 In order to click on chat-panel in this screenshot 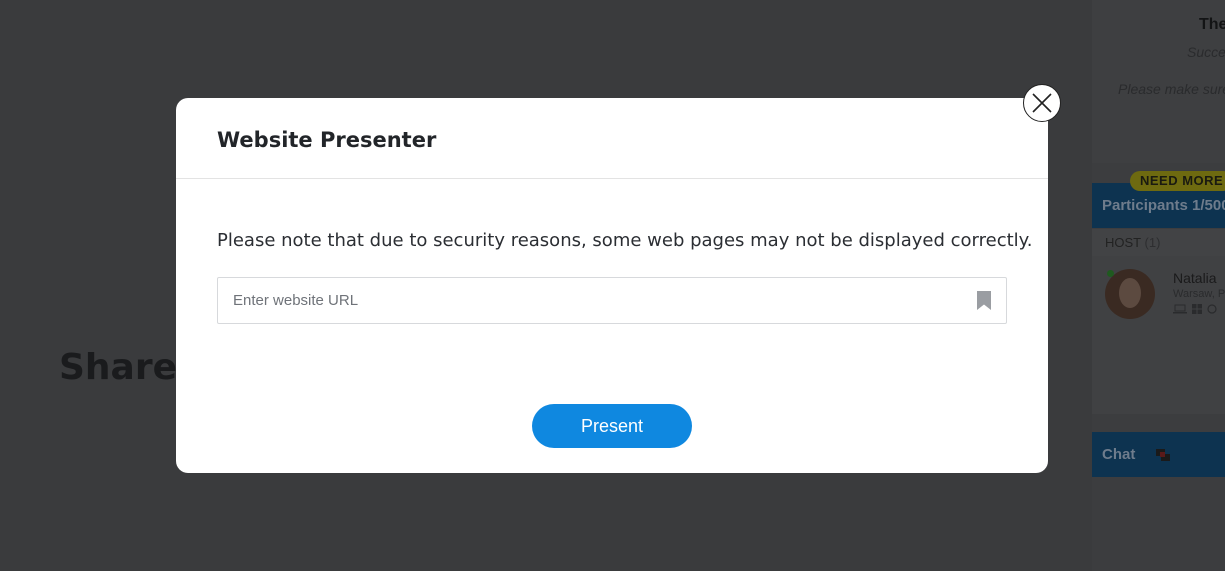, I will do `click(1158, 524)`.